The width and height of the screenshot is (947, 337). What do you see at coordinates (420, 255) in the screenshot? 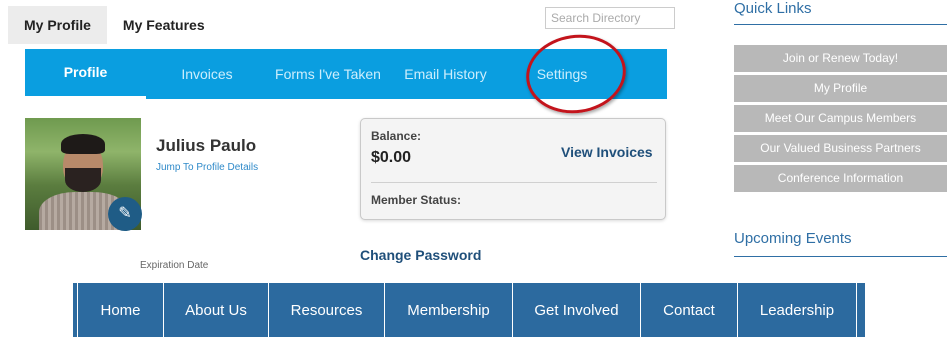
I see `change-password-link: Change Password` at bounding box center [420, 255].